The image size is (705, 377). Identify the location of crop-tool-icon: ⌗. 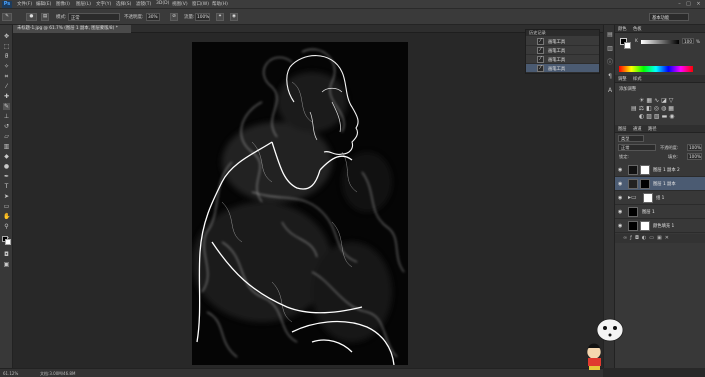
(6, 76).